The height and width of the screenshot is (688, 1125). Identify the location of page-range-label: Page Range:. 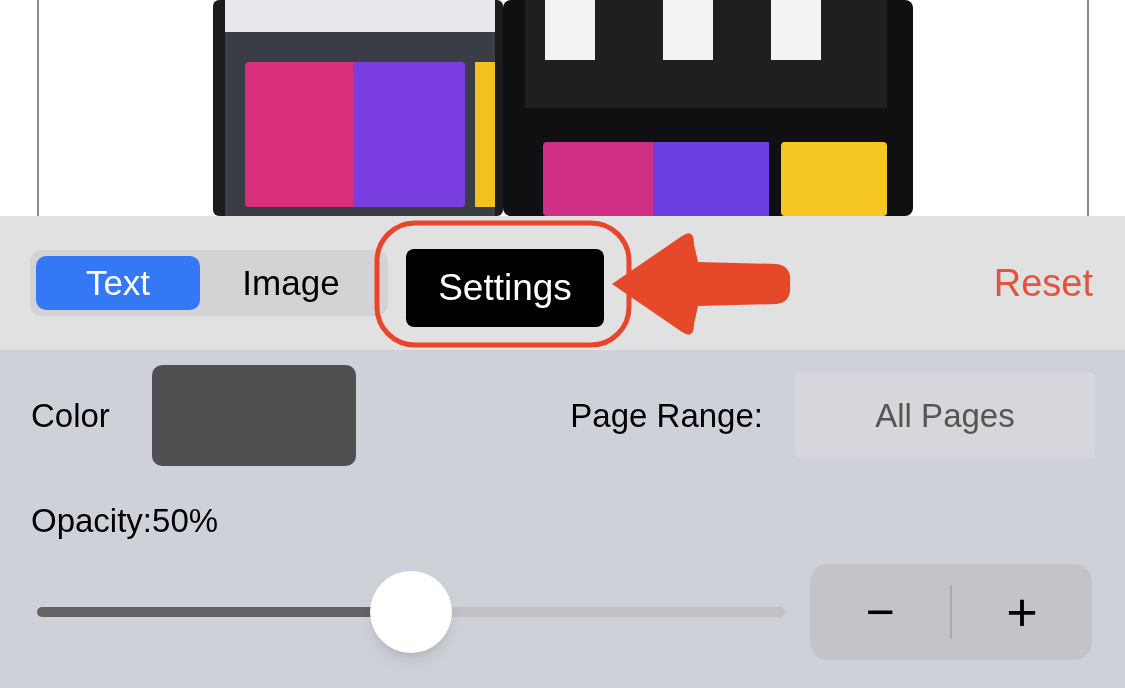
(666, 415).